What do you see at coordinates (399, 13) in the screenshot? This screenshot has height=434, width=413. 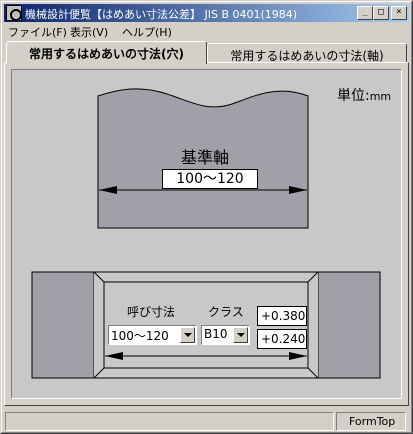 I see `close-button: ×` at bounding box center [399, 13].